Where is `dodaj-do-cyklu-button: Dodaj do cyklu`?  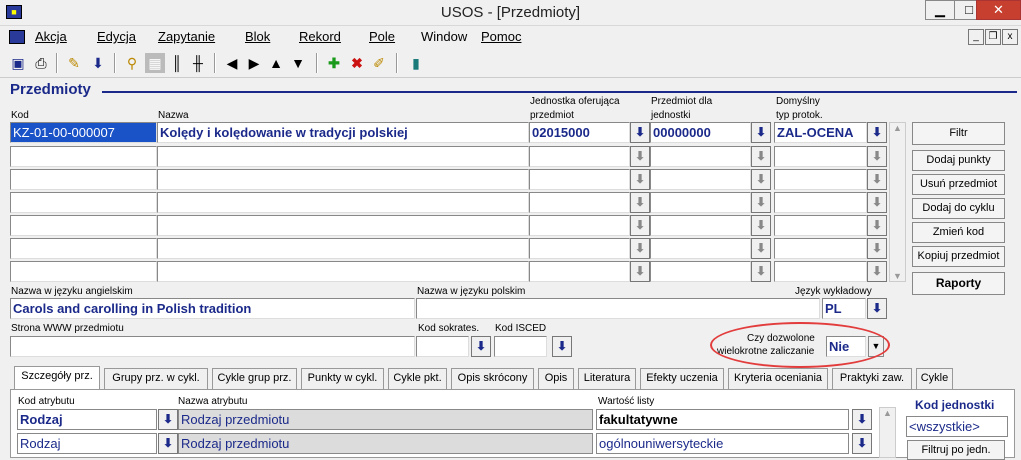 dodaj-do-cyklu-button: Dodaj do cyklu is located at coordinates (958, 208).